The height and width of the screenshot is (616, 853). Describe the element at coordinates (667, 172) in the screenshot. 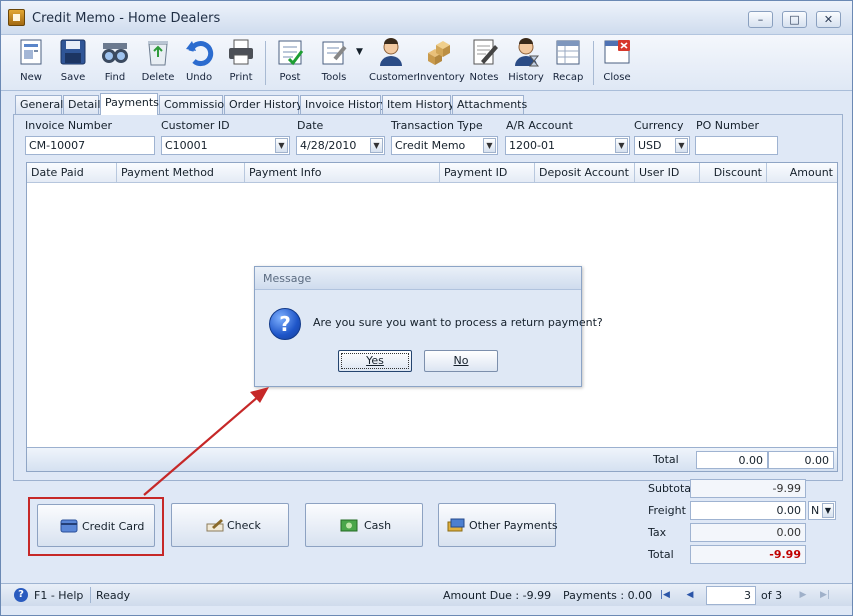

I see `column-header-user-id: User ID` at that location.